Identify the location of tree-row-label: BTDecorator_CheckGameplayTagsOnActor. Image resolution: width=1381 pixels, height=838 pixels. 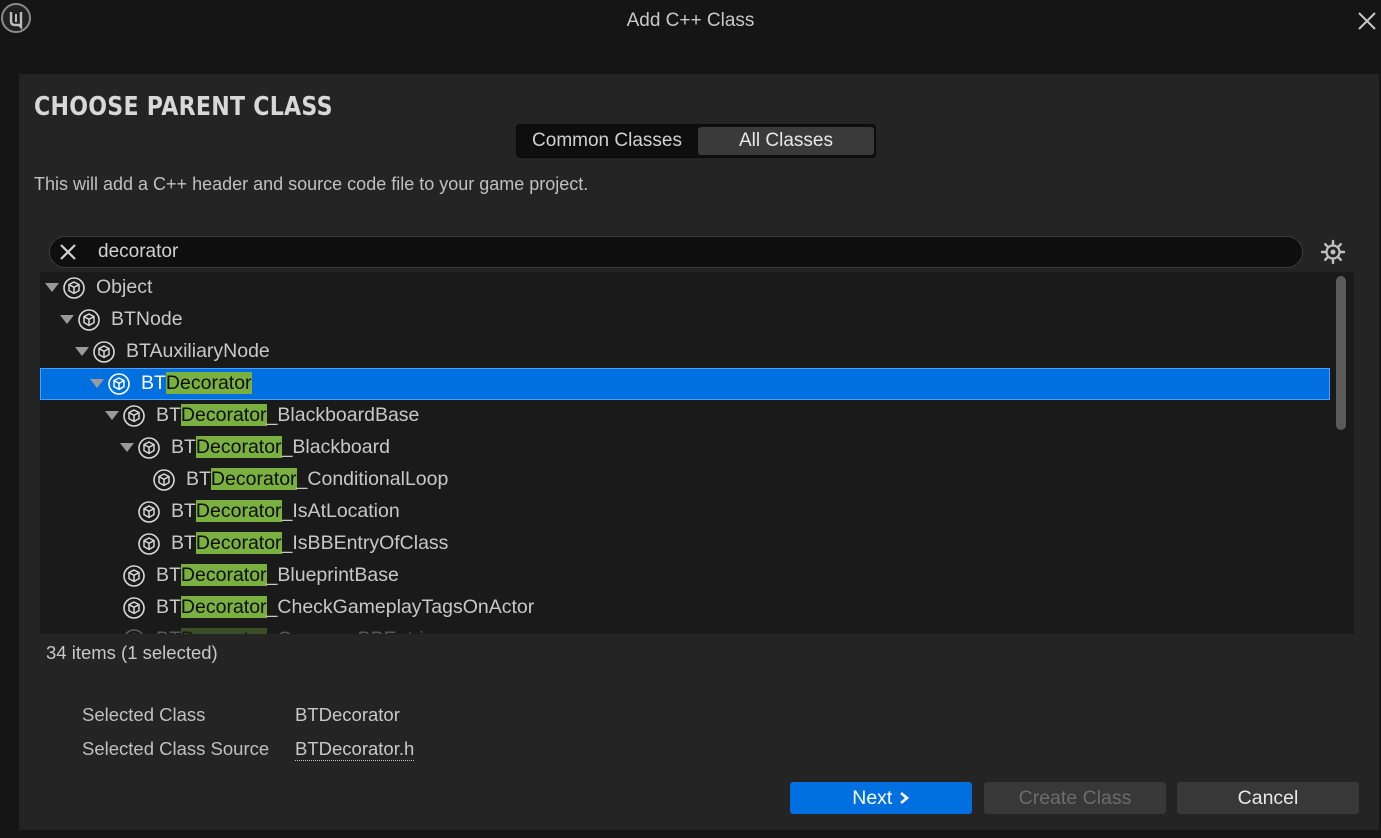
(345, 607).